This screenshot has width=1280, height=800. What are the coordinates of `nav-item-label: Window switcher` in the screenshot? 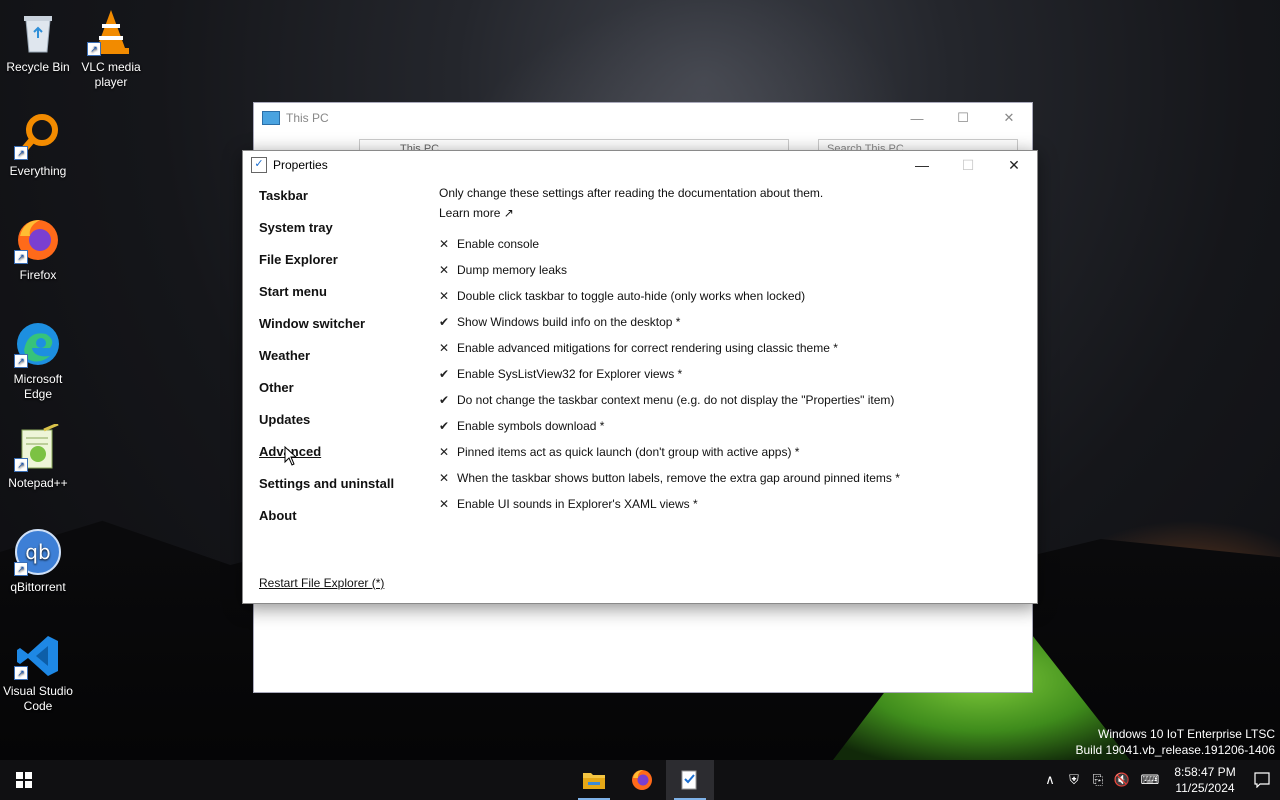 It's located at (312, 323).